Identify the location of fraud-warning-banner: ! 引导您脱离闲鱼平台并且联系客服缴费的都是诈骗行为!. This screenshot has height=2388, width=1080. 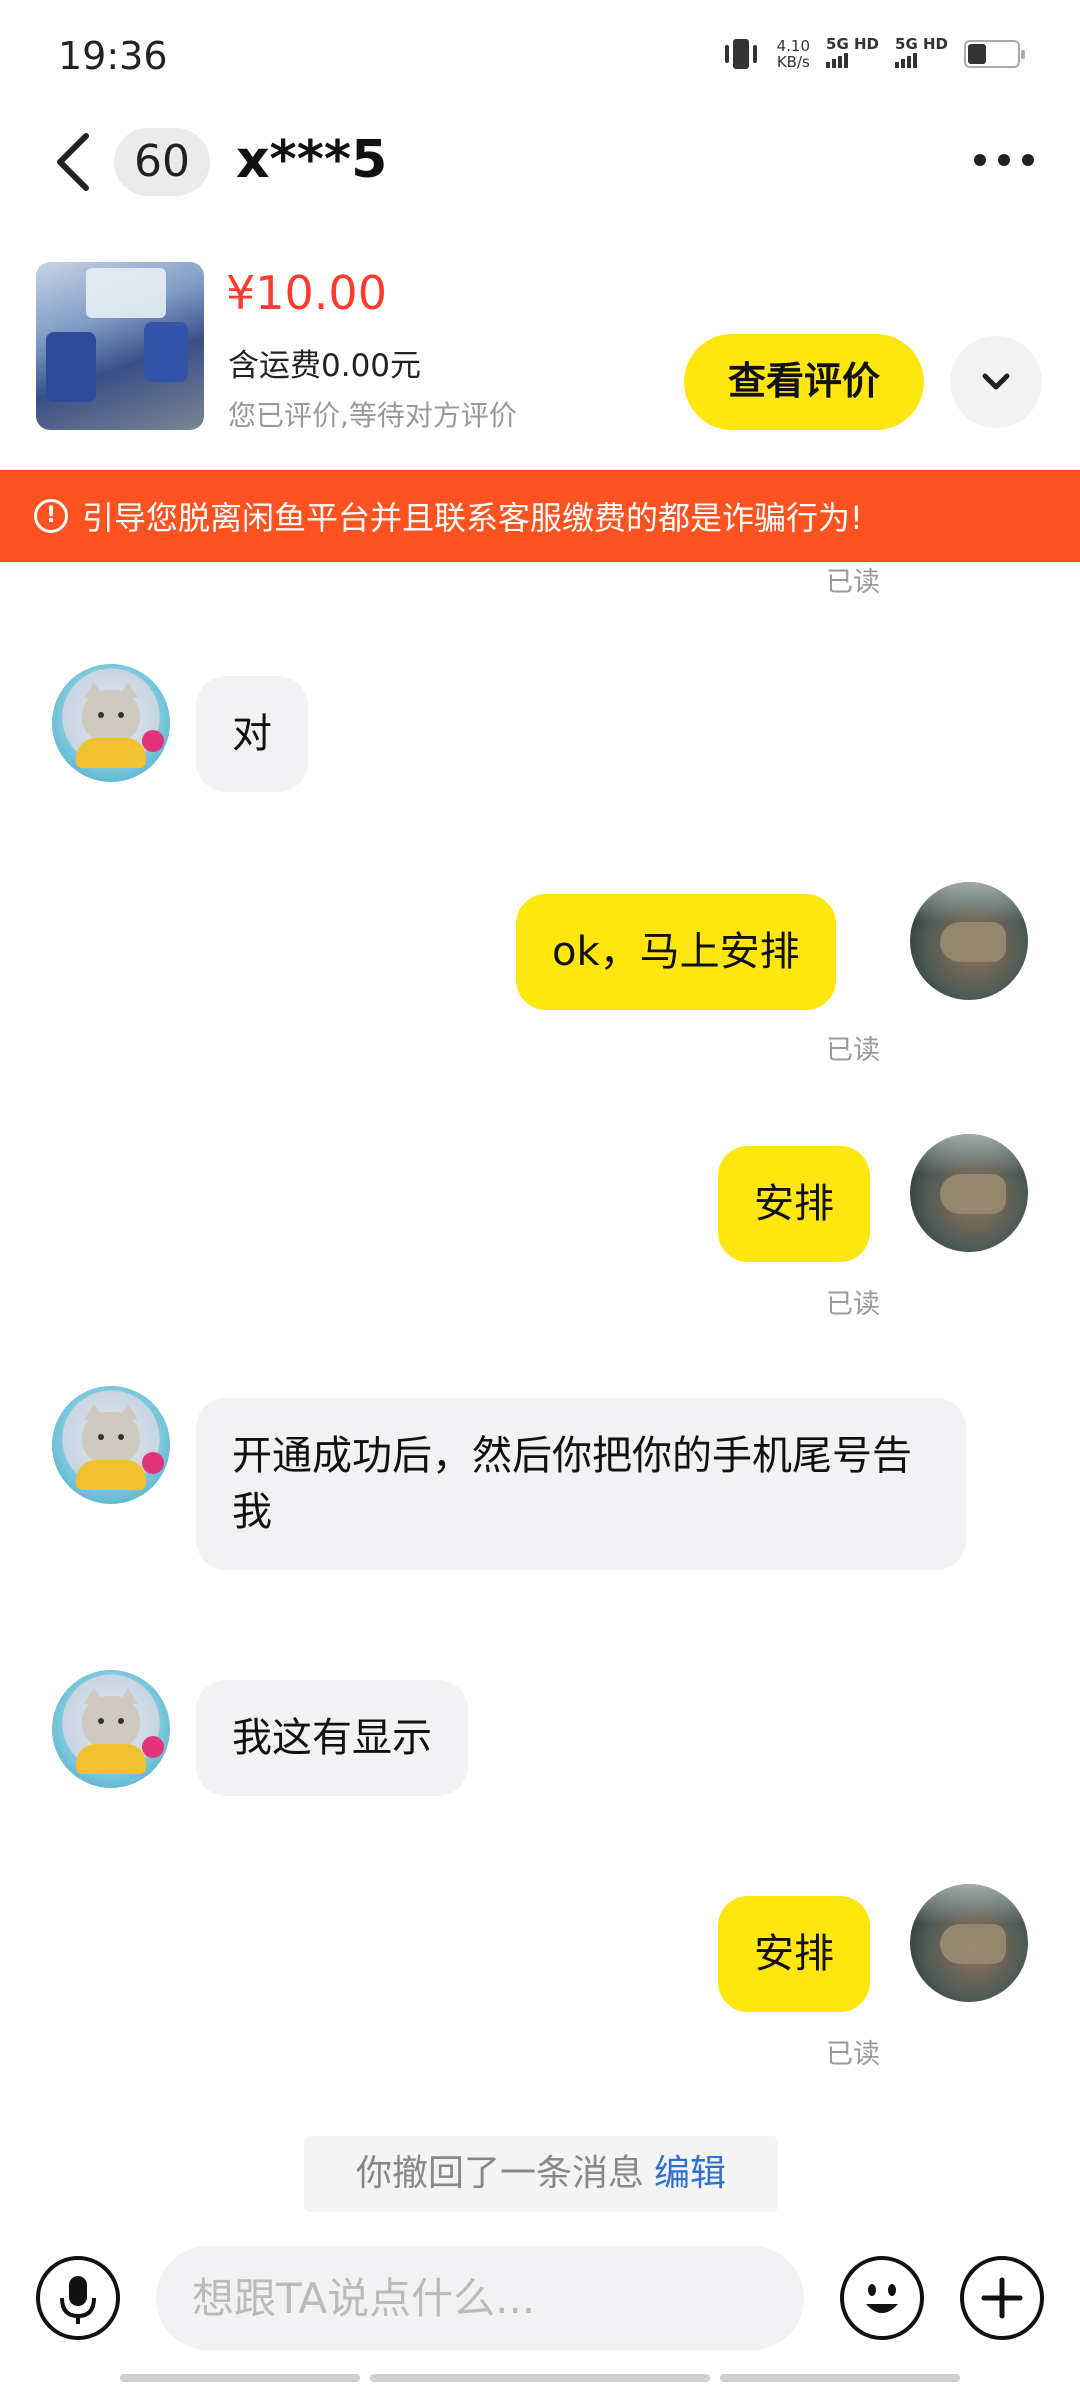
(540, 516).